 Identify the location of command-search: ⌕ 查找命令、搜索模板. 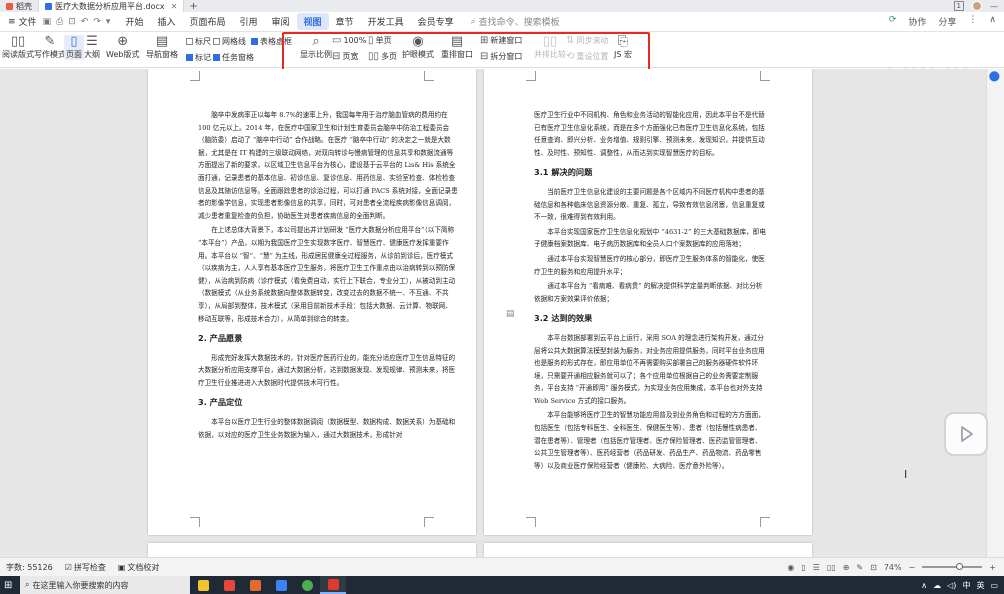
(515, 22).